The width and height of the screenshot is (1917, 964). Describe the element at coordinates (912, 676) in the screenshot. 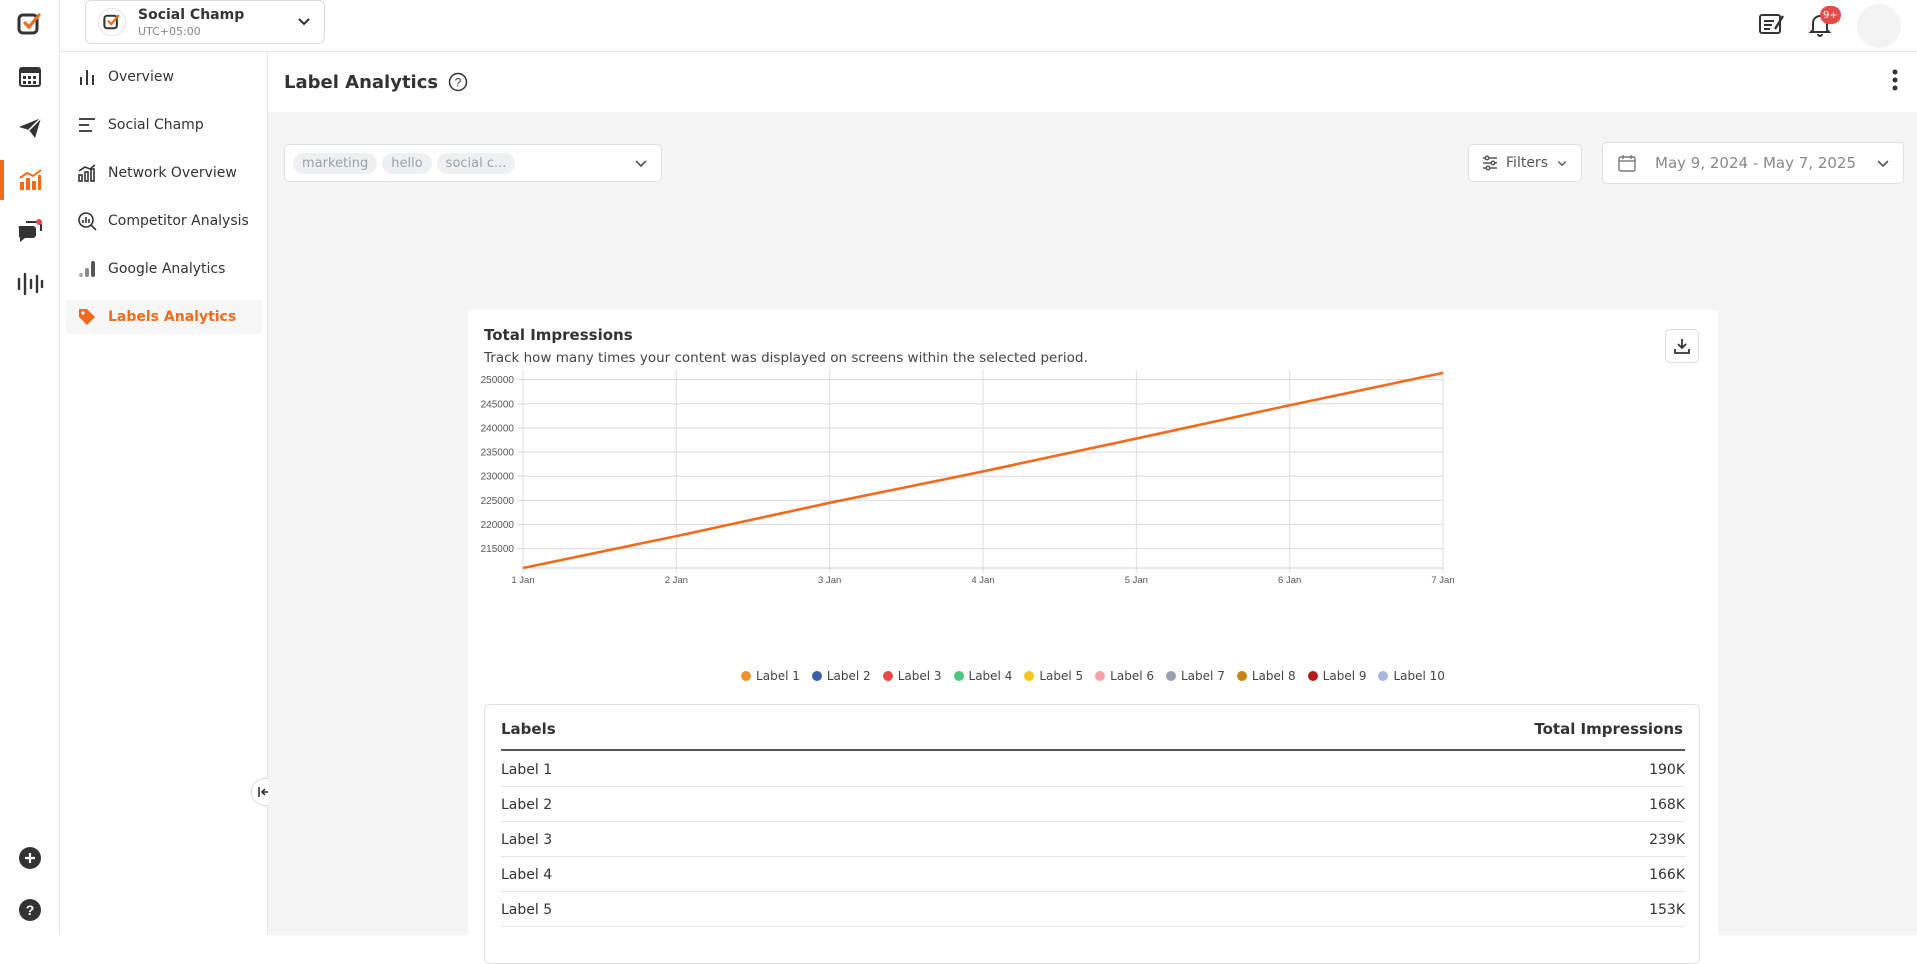

I see `legend-item: Label 3` at that location.